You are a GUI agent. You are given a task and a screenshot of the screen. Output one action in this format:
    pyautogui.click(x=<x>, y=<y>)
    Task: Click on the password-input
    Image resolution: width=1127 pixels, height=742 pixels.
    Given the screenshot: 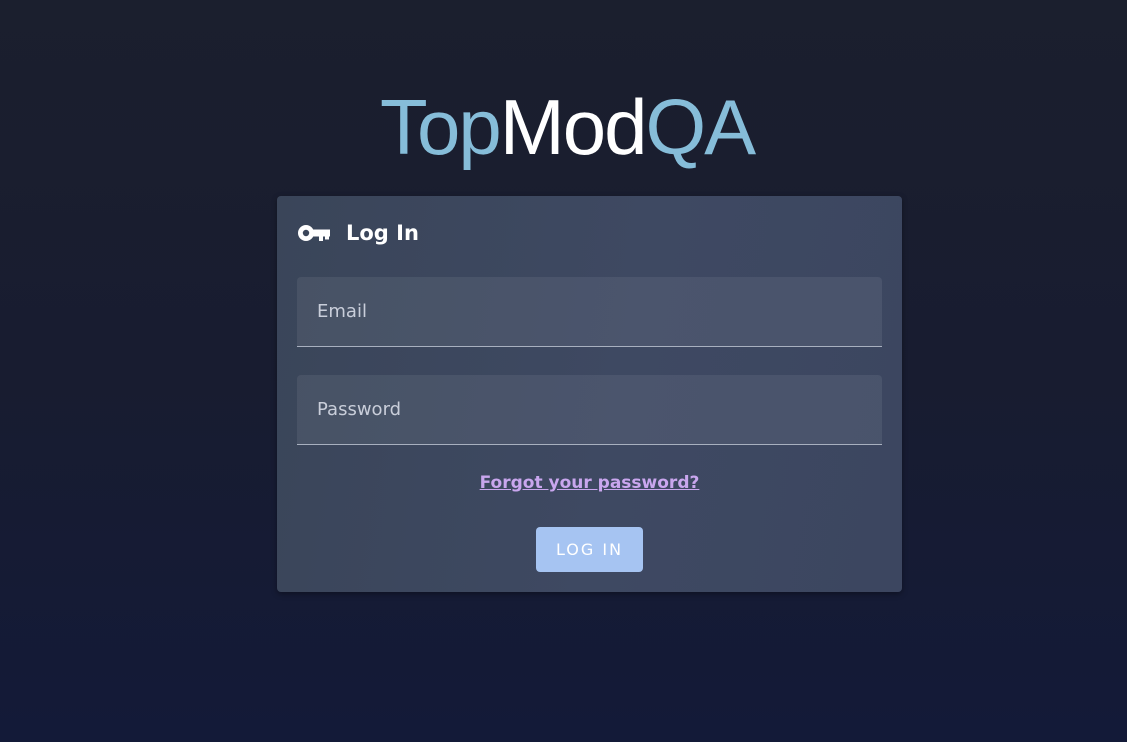 What is the action you would take?
    pyautogui.click(x=589, y=409)
    